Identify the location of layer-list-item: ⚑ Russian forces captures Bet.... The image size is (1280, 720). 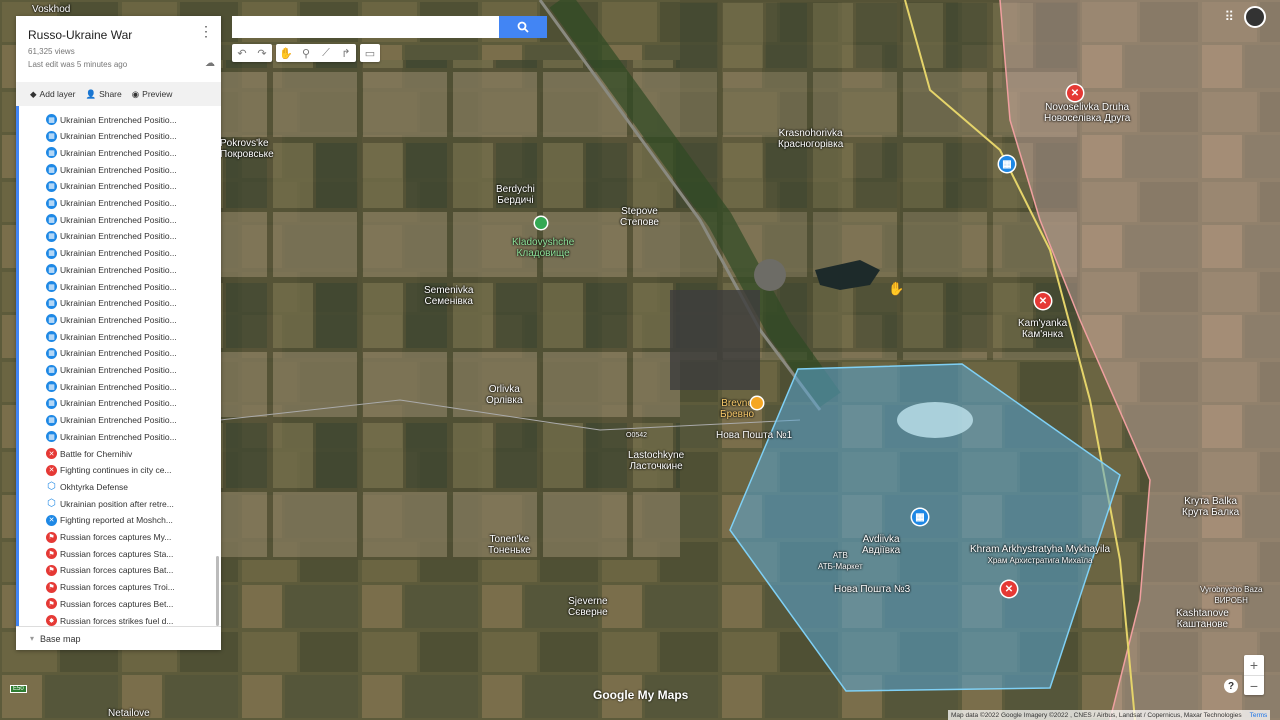
(109, 603).